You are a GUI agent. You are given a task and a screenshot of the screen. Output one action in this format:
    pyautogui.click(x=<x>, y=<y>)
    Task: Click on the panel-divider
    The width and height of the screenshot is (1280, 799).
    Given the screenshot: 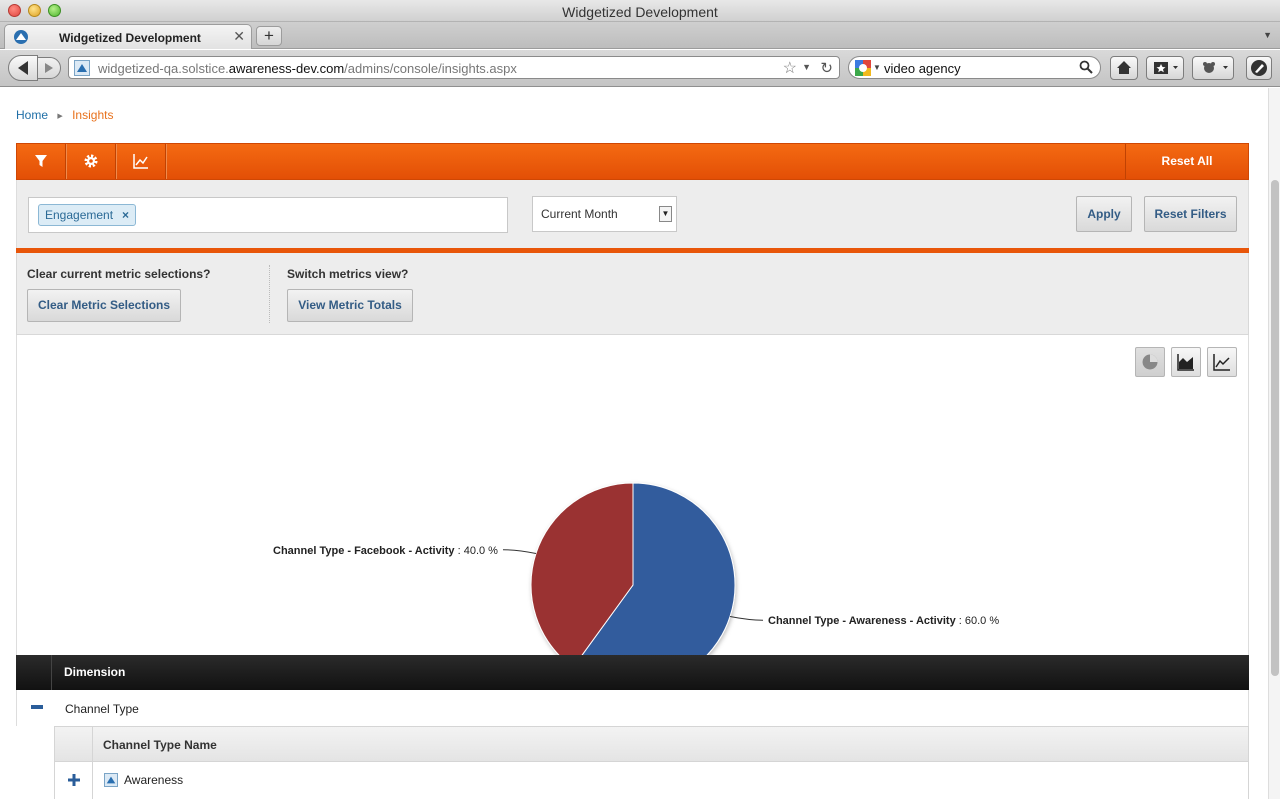 What is the action you would take?
    pyautogui.click(x=269, y=294)
    